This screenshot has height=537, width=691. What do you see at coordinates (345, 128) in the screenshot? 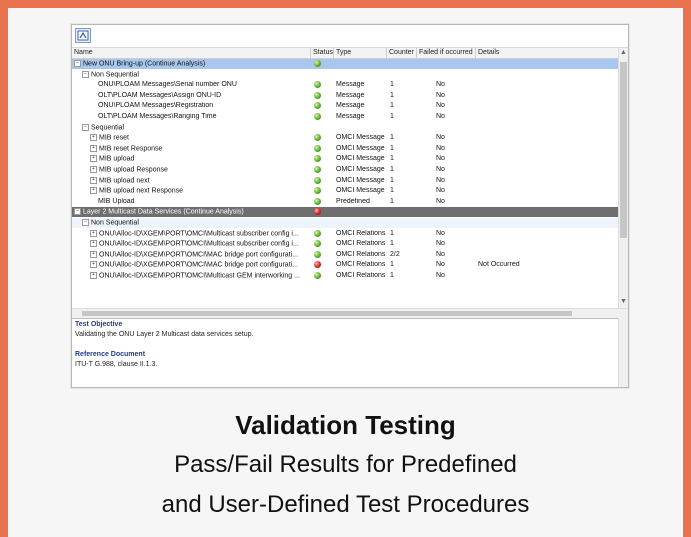
I see `table-row: − Sequential` at bounding box center [345, 128].